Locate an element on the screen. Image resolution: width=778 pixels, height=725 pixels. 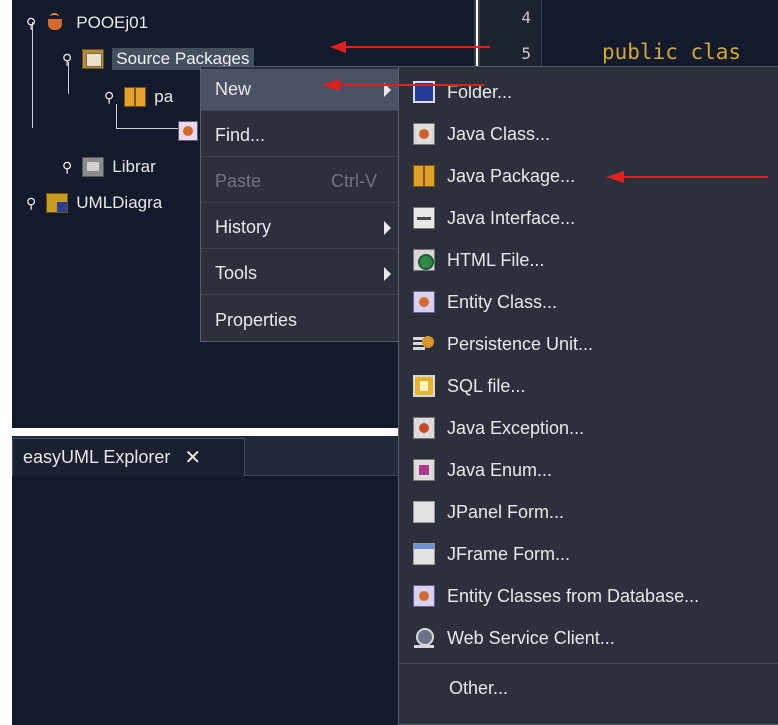
entity-classes-db-icon is located at coordinates (424, 596).